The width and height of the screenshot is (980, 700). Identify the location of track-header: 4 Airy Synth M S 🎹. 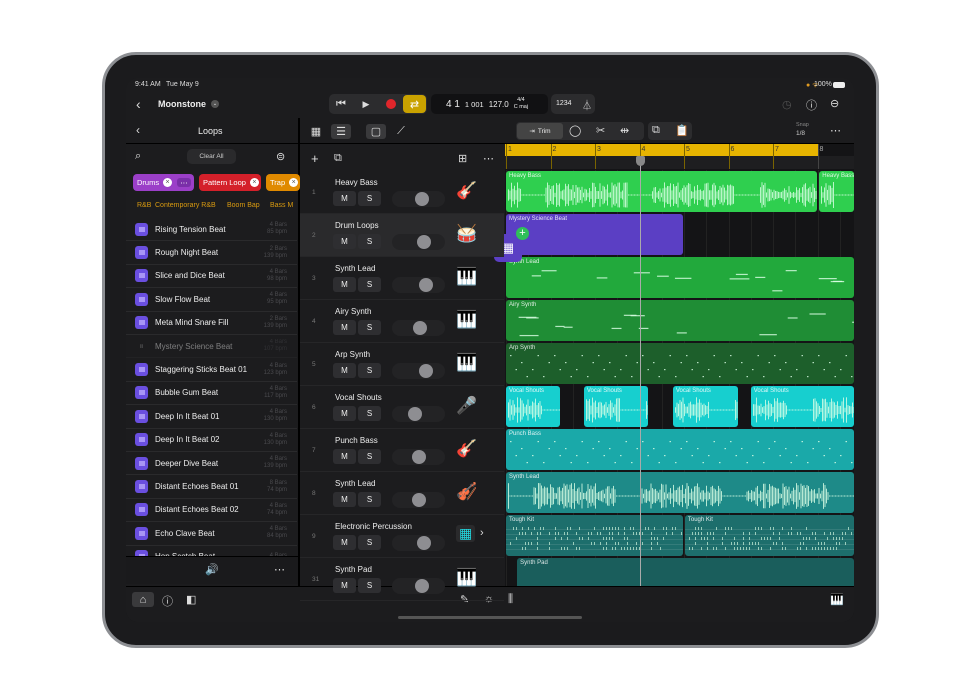
(402, 321).